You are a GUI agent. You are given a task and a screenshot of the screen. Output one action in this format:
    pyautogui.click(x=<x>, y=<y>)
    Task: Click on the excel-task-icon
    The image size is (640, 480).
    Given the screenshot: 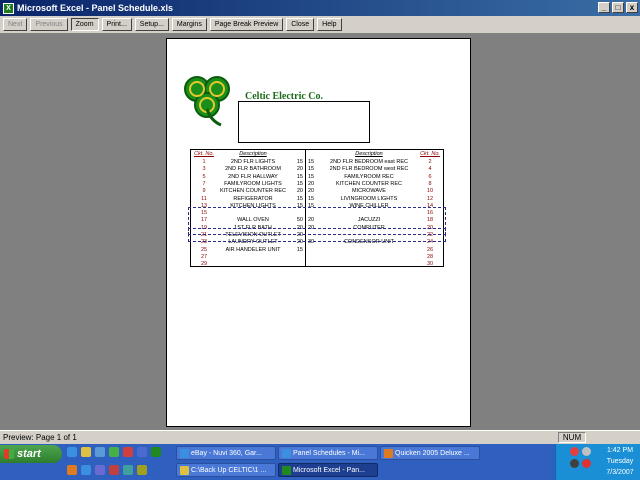 What is the action you would take?
    pyautogui.click(x=286, y=470)
    